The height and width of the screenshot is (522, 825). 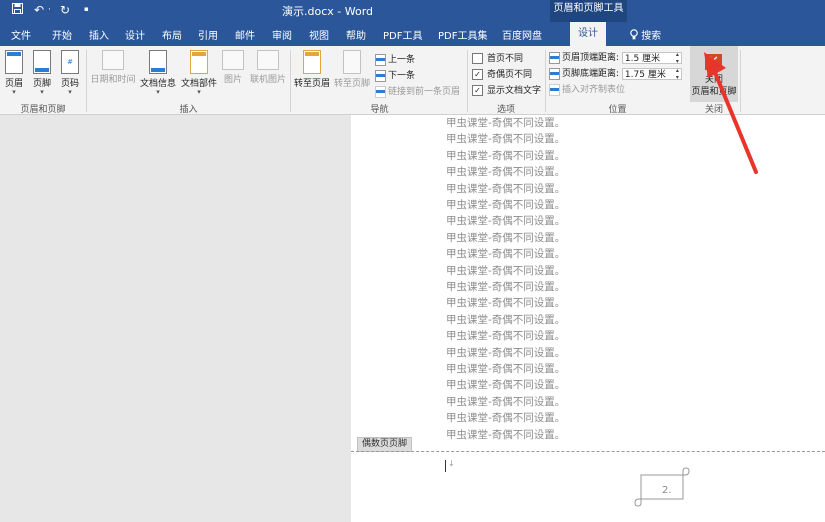 I want to click on doc-info-button: 文档信息 ▾, so click(x=158, y=73).